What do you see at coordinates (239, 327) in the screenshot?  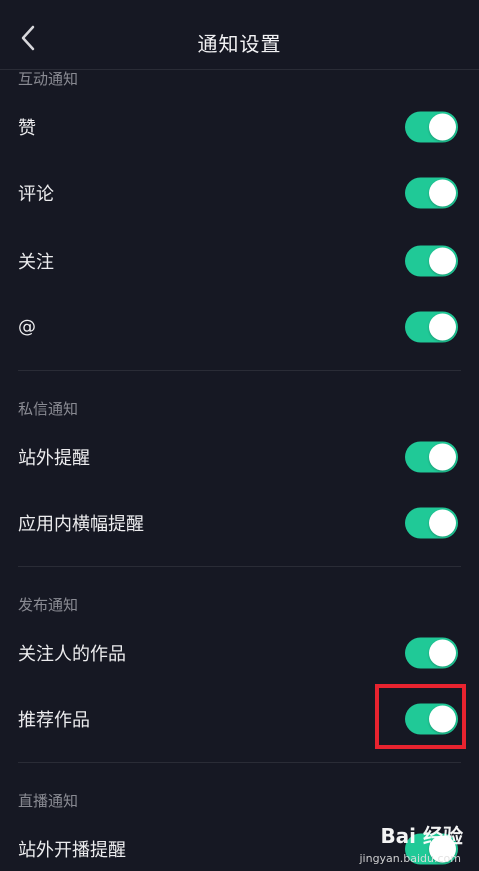 I see `setting-row-mention: @` at bounding box center [239, 327].